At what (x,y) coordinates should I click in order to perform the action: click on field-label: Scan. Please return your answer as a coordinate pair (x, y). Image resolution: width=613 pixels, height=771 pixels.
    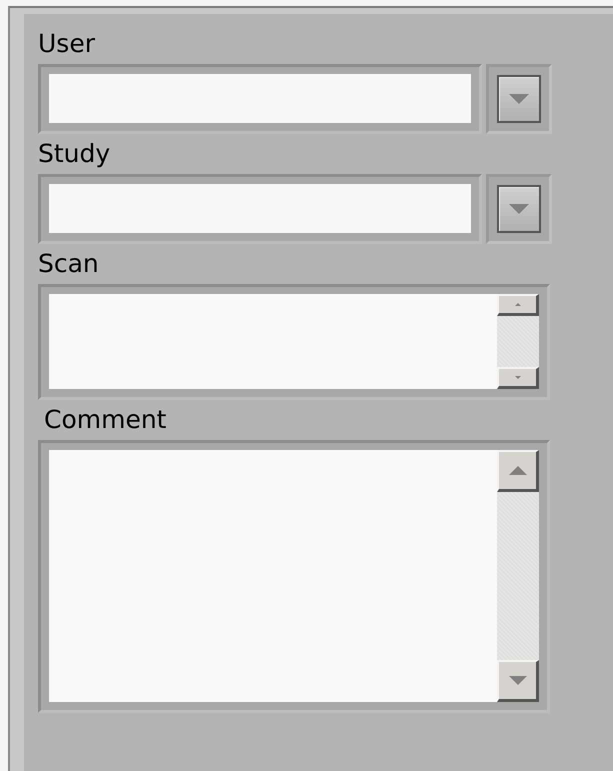
    Looking at the image, I should click on (68, 264).